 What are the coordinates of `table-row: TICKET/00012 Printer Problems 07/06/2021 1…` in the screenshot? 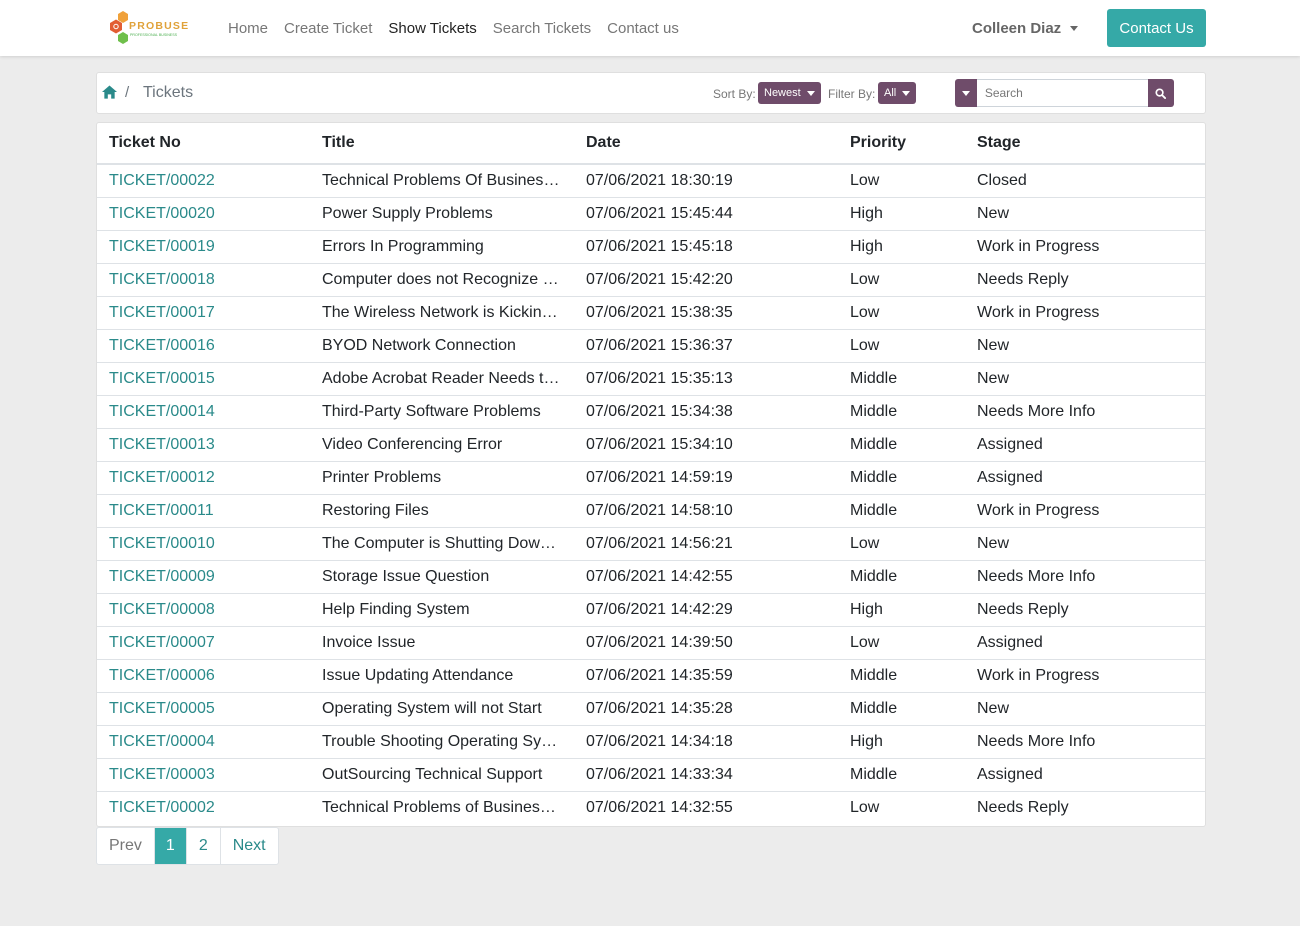 It's located at (651, 478).